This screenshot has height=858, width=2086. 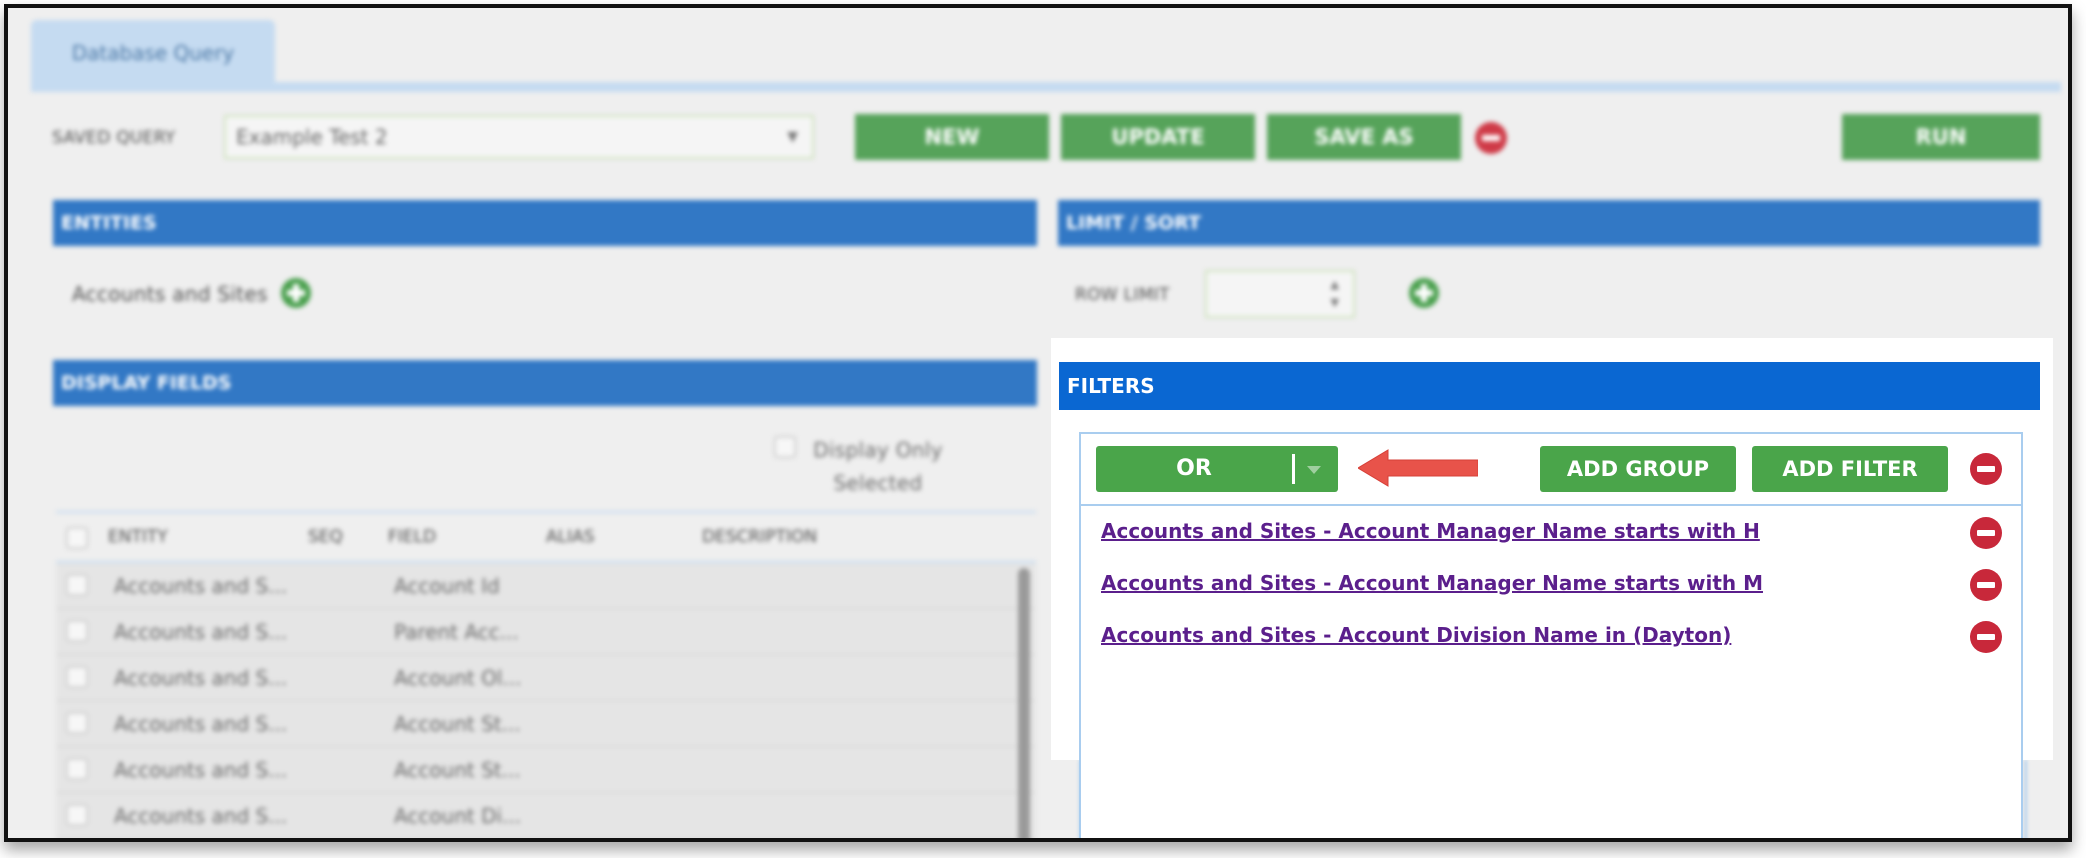 I want to click on table-scrollbar, so click(x=1024, y=703).